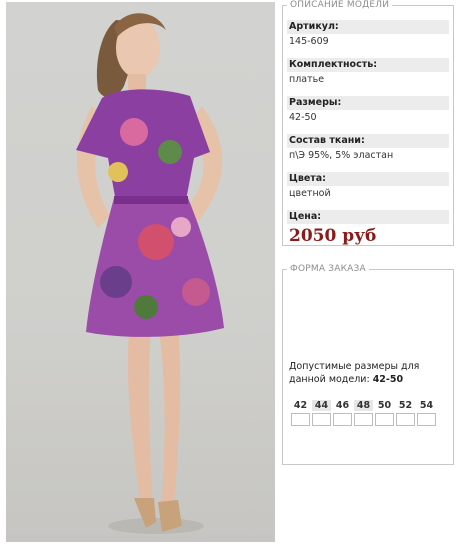 The height and width of the screenshot is (548, 459). Describe the element at coordinates (333, 236) in the screenshot. I see `price-value: 2050 руб` at that location.